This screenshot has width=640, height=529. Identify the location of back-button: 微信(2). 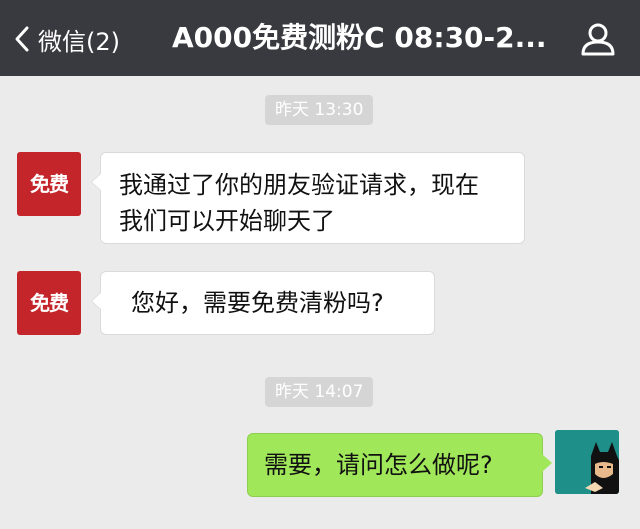
(67, 39).